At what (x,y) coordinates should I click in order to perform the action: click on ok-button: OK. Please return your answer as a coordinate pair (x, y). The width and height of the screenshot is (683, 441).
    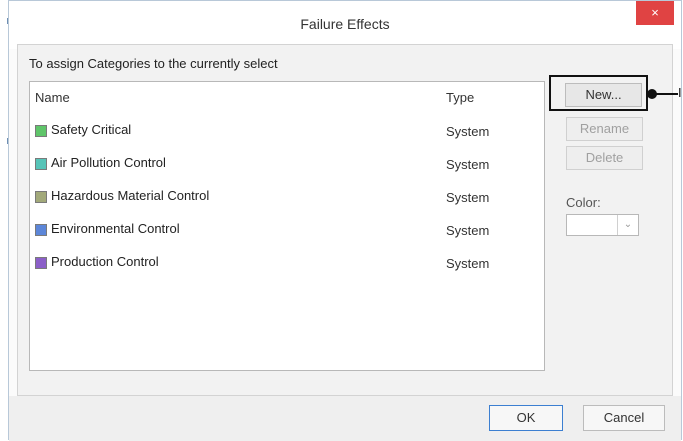
    Looking at the image, I should click on (526, 418).